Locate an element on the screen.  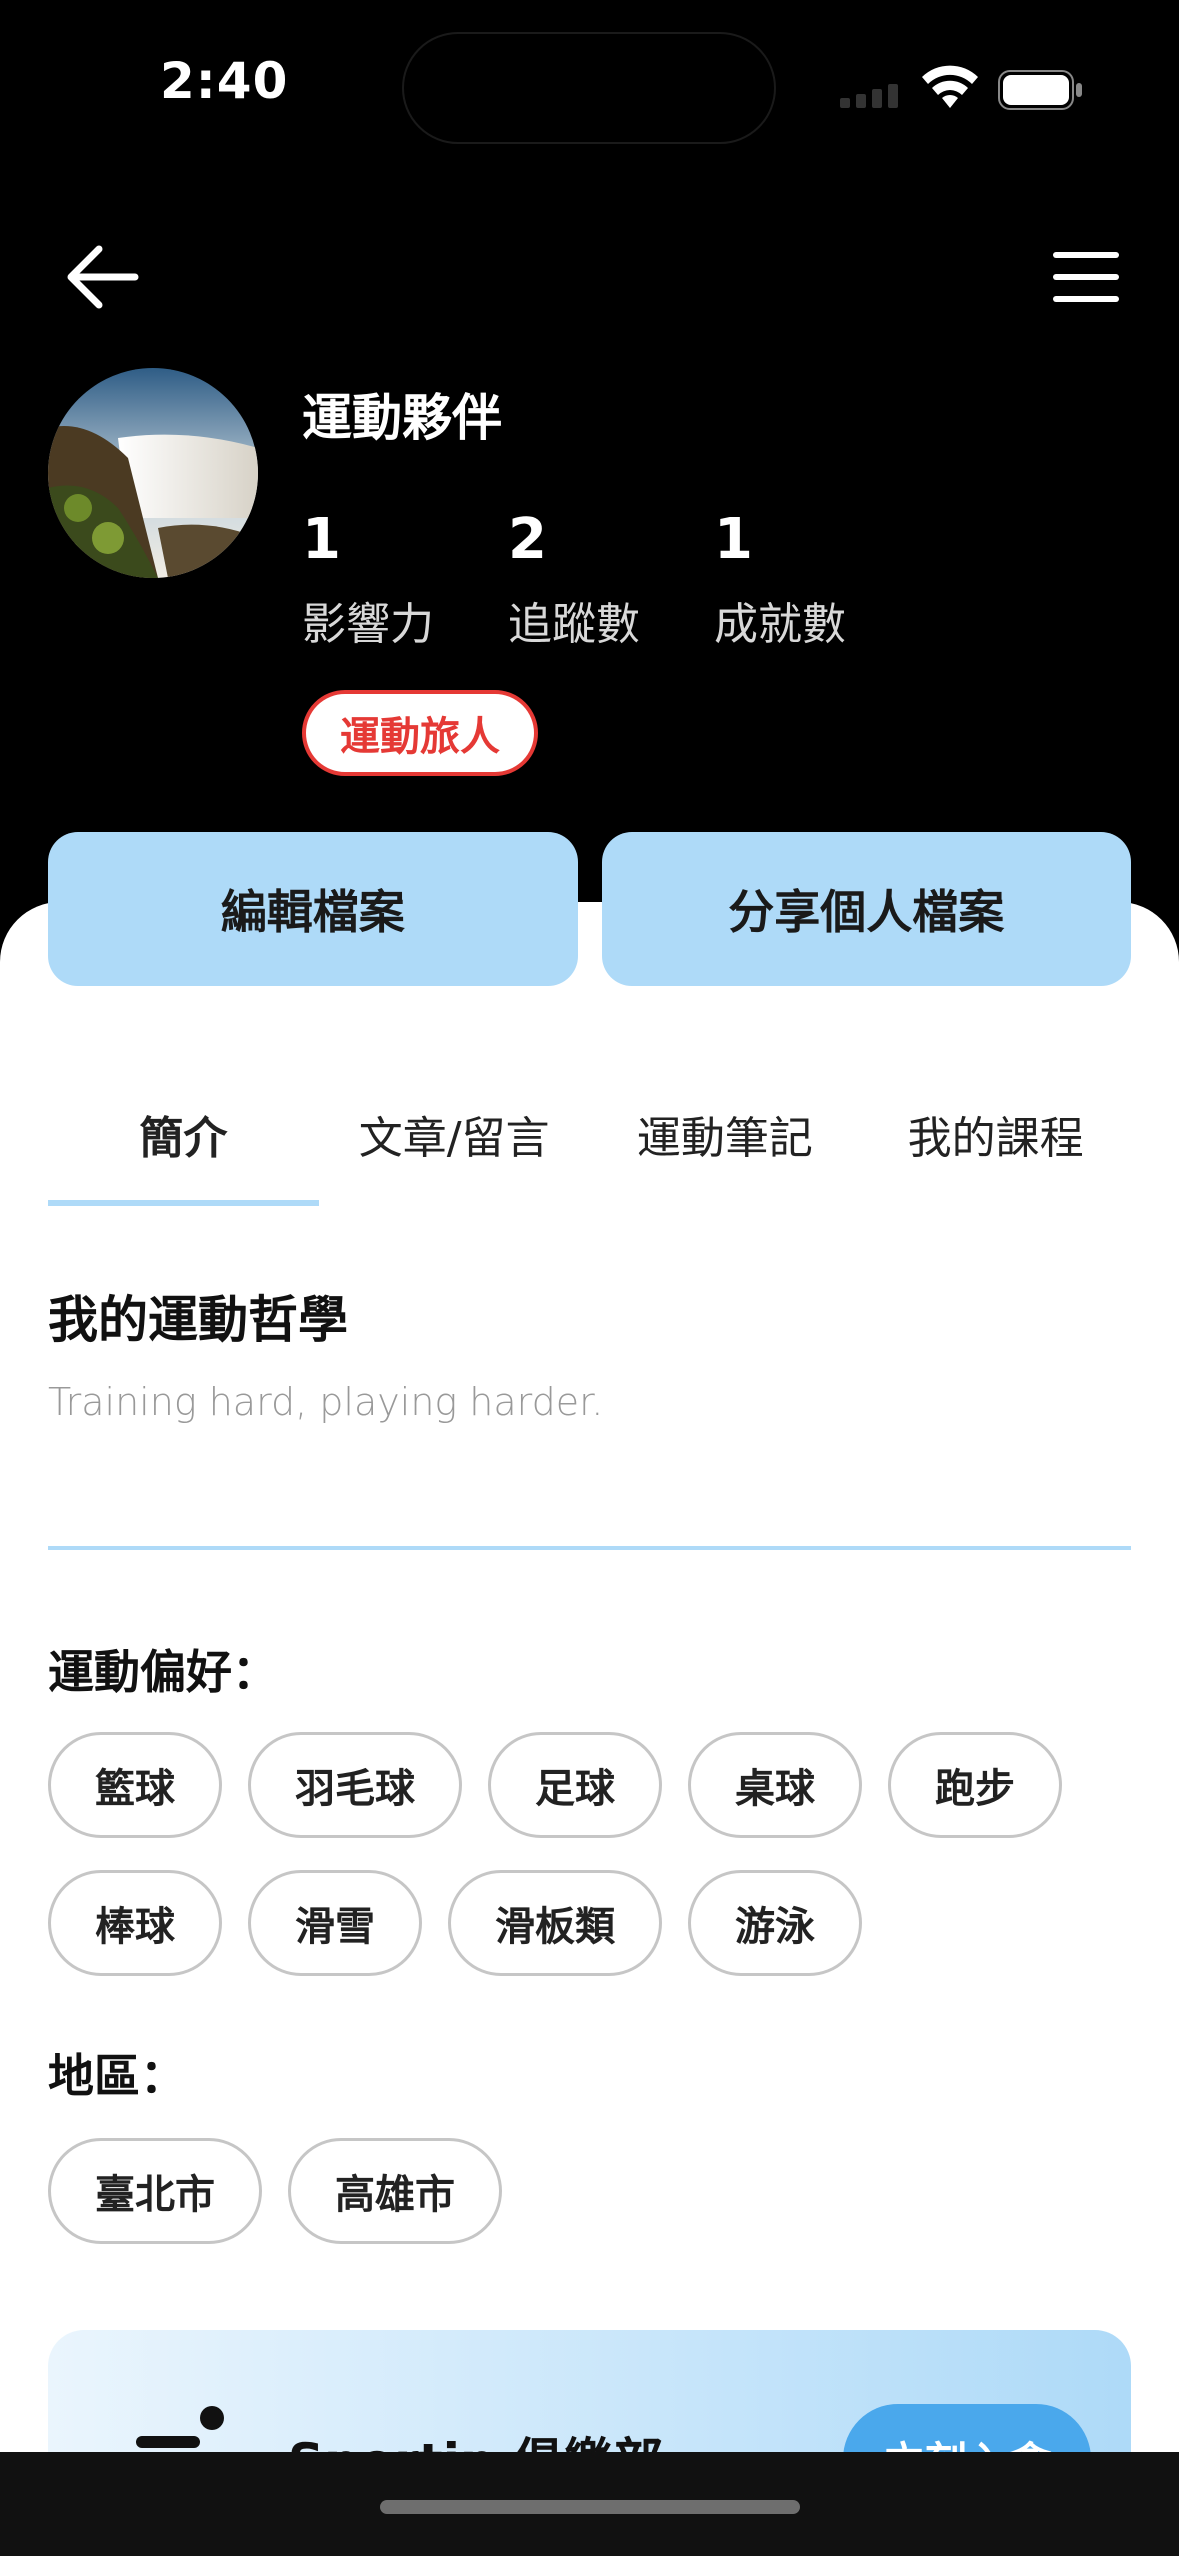
avatar is located at coordinates (153, 473).